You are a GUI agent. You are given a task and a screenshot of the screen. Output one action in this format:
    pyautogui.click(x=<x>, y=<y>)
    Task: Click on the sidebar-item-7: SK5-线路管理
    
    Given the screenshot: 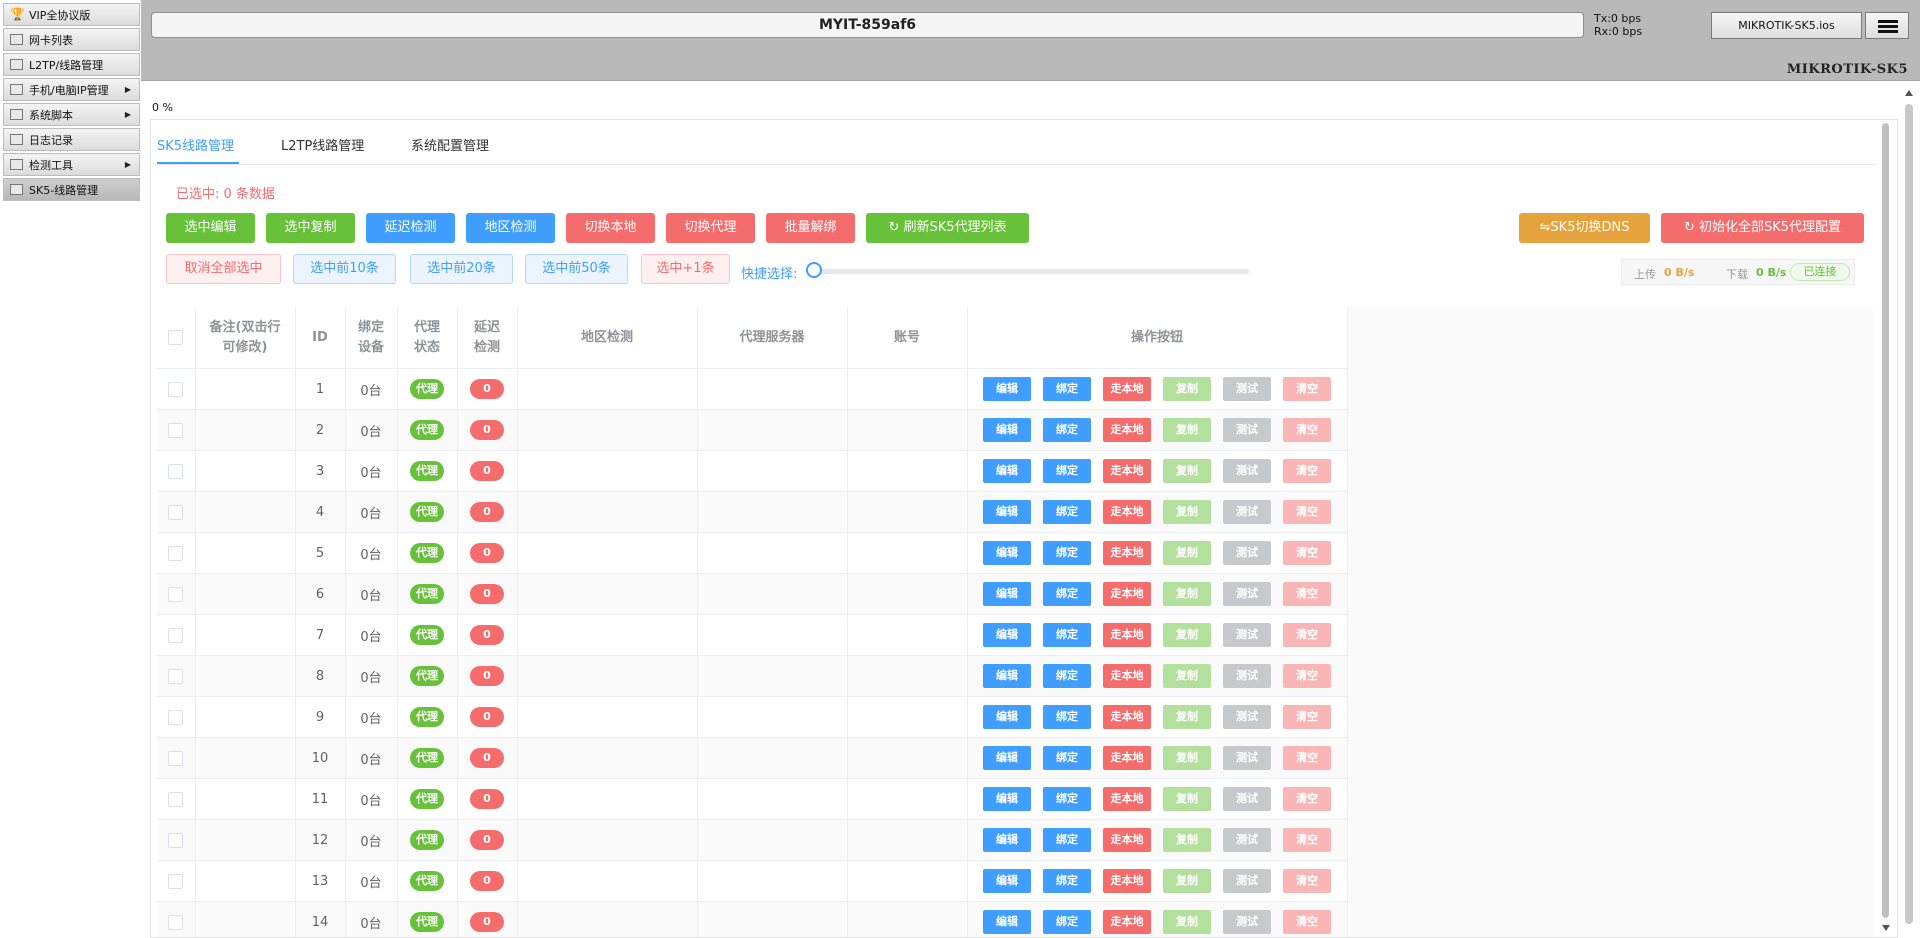 What is the action you would take?
    pyautogui.click(x=71, y=189)
    